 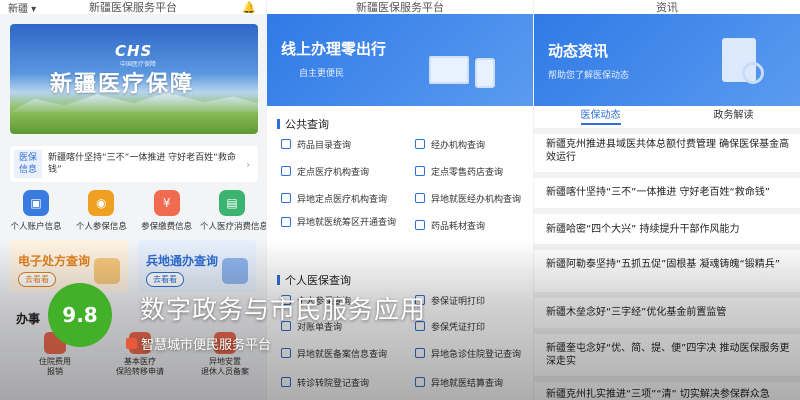 What do you see at coordinates (668, 151) in the screenshot?
I see `news-item: 新疆克州推进县域医共体总额付费管理 确保医保基金高效运行` at bounding box center [668, 151].